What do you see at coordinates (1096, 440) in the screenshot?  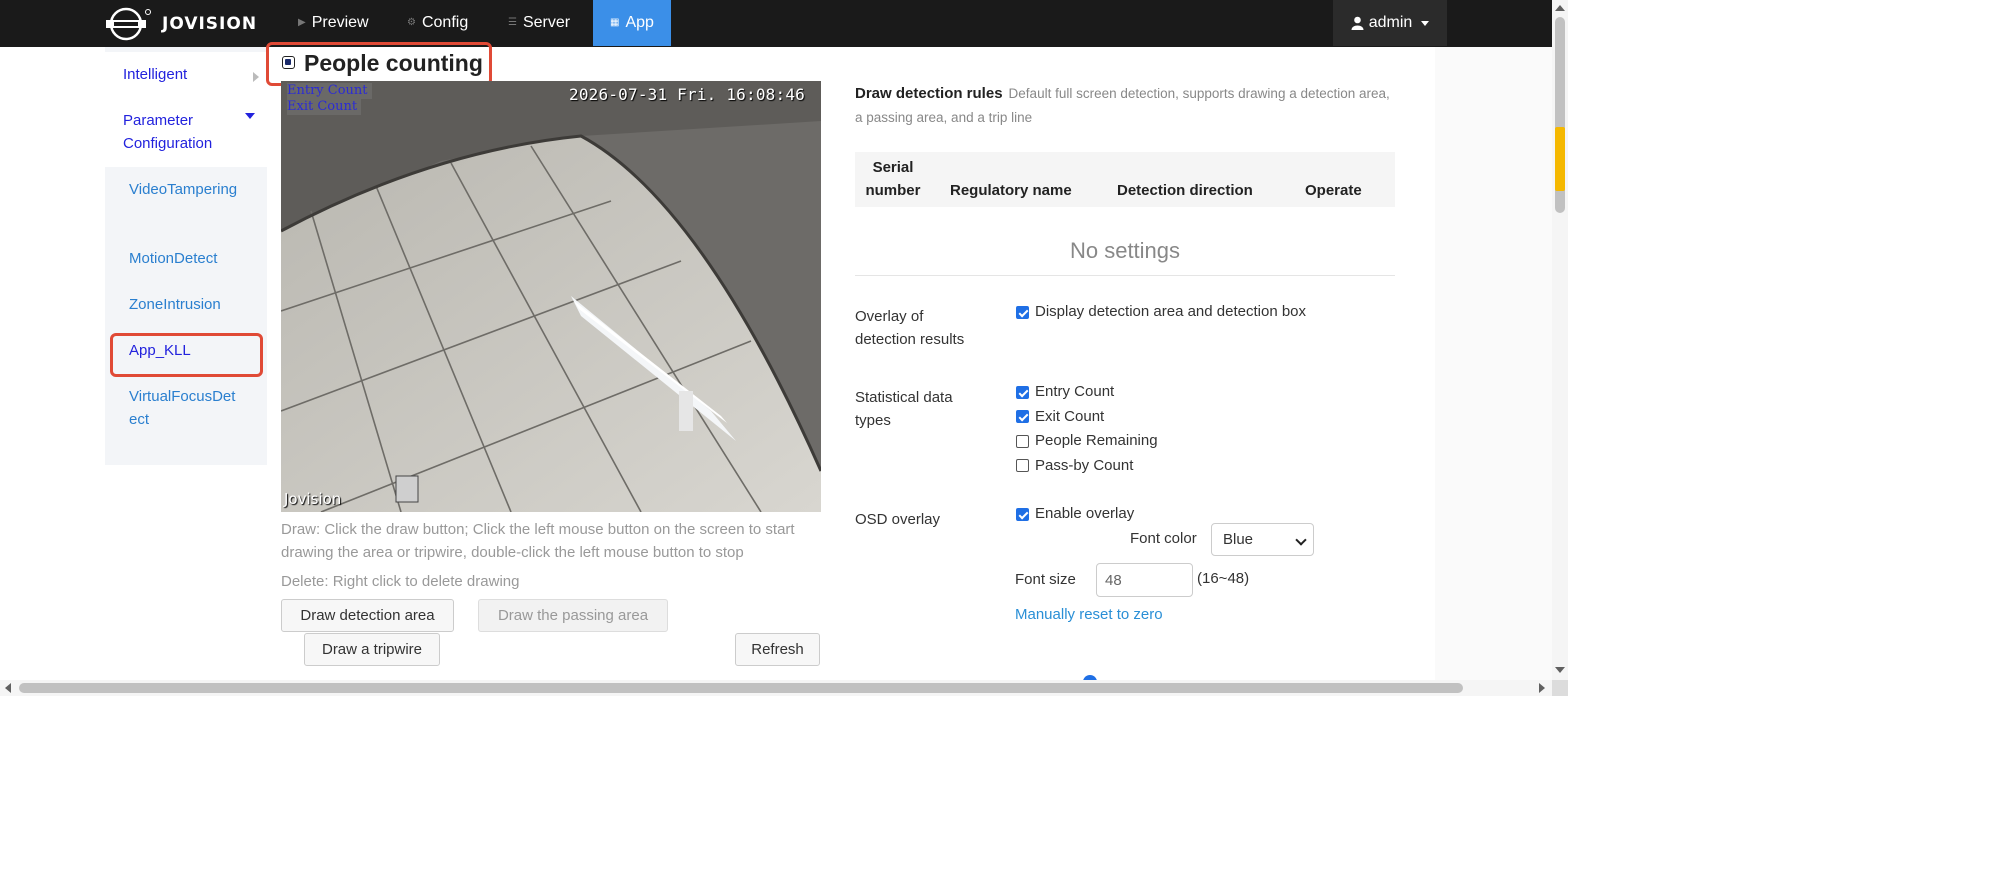 I see `people-remaining-option: People Remaining` at bounding box center [1096, 440].